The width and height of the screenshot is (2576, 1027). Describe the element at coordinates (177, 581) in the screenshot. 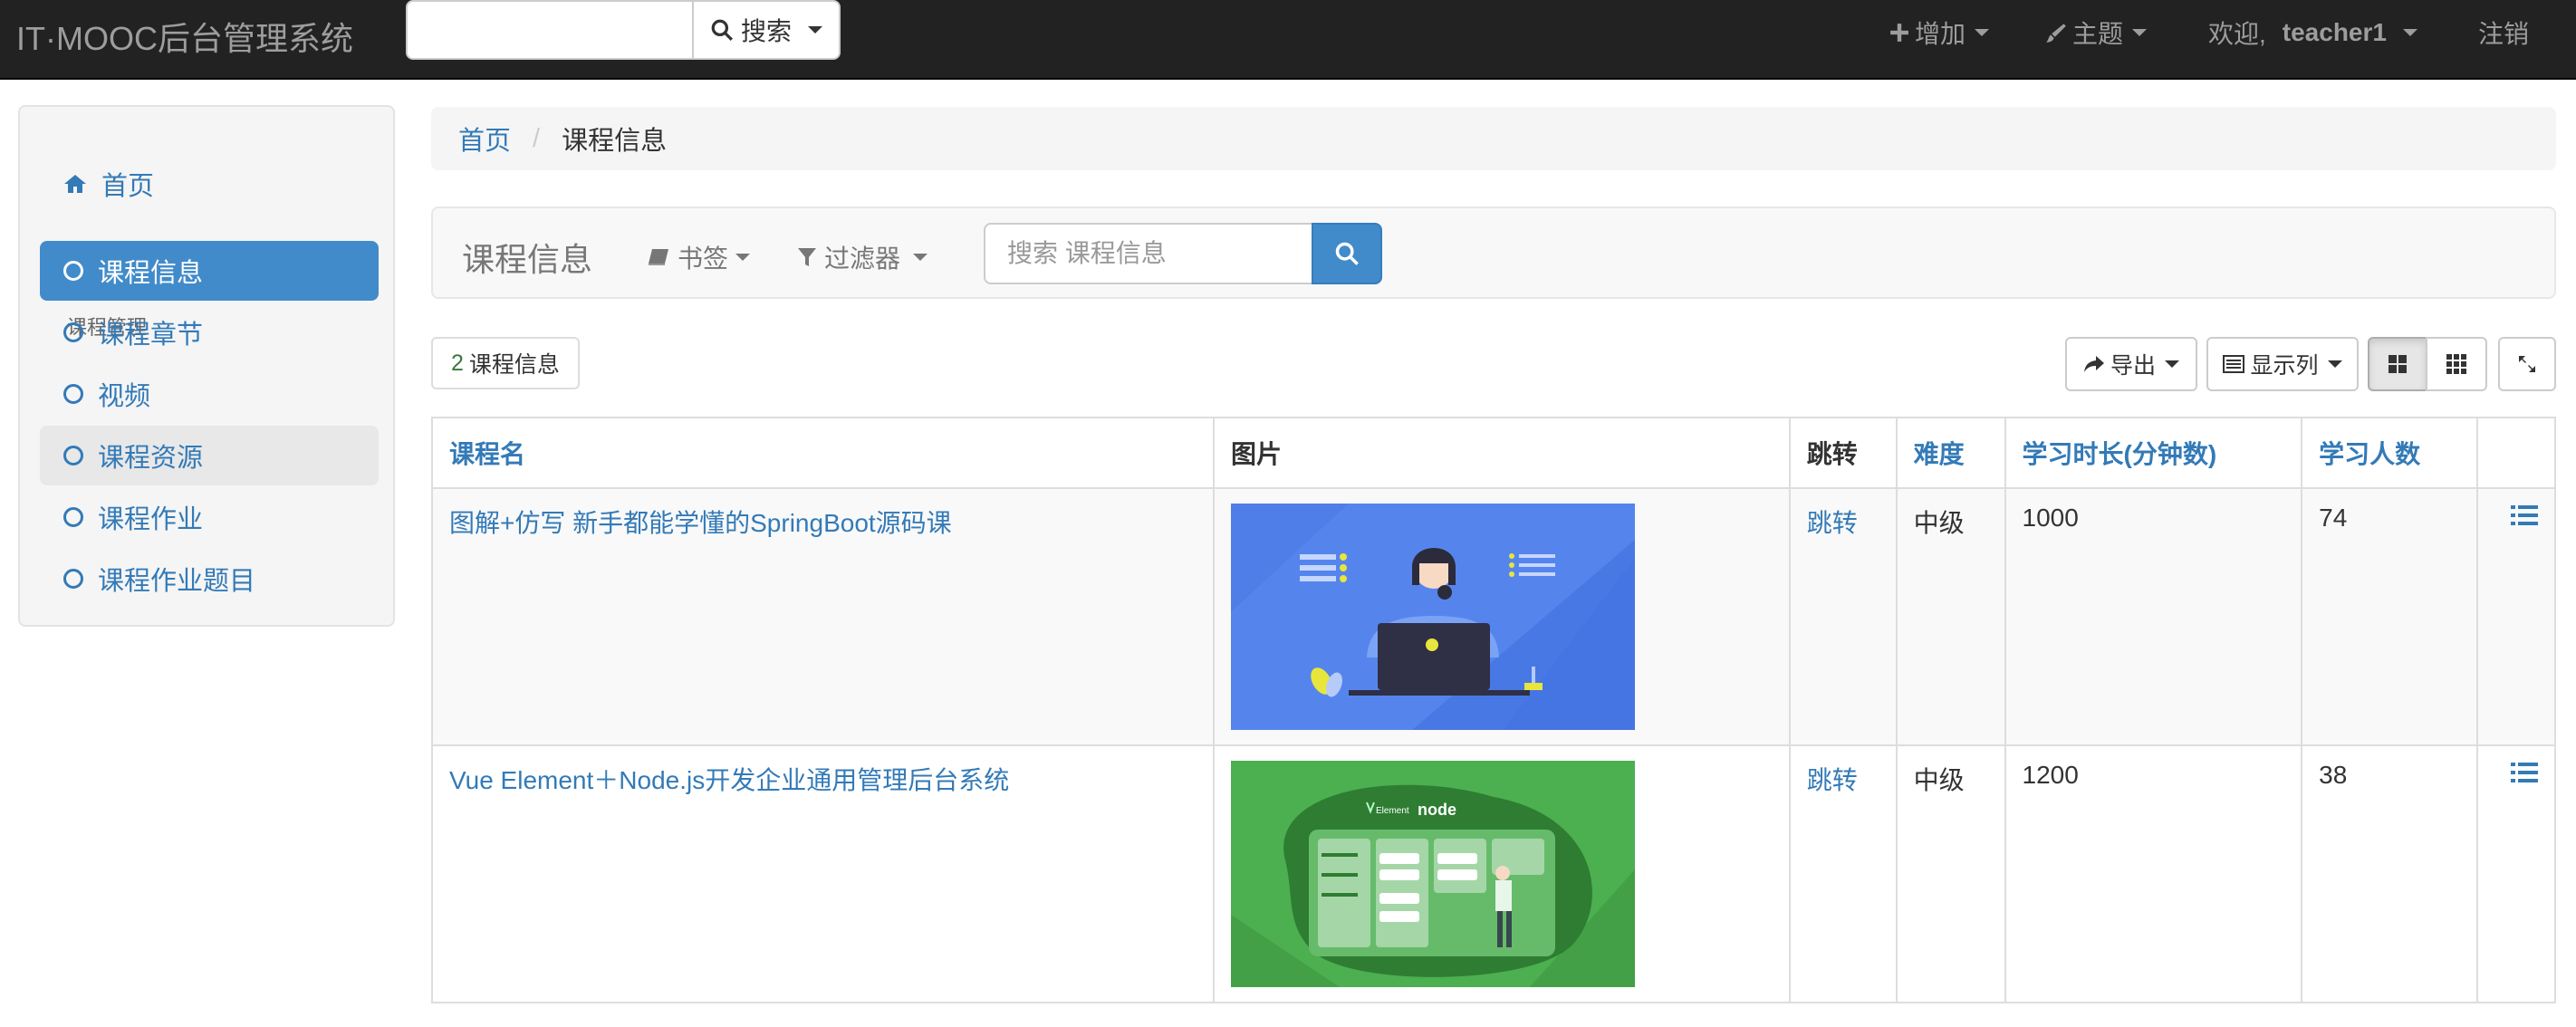

I see `sidebar-item-label: 课程作业题目` at that location.